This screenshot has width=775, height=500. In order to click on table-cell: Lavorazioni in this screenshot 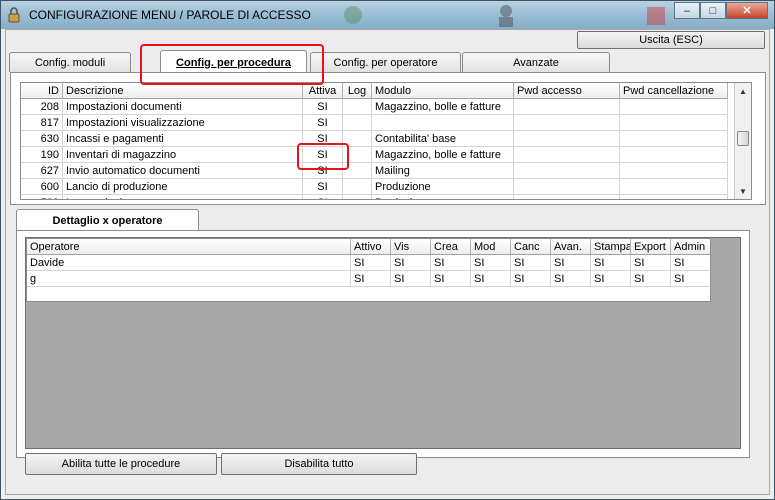, I will do `click(183, 197)`.